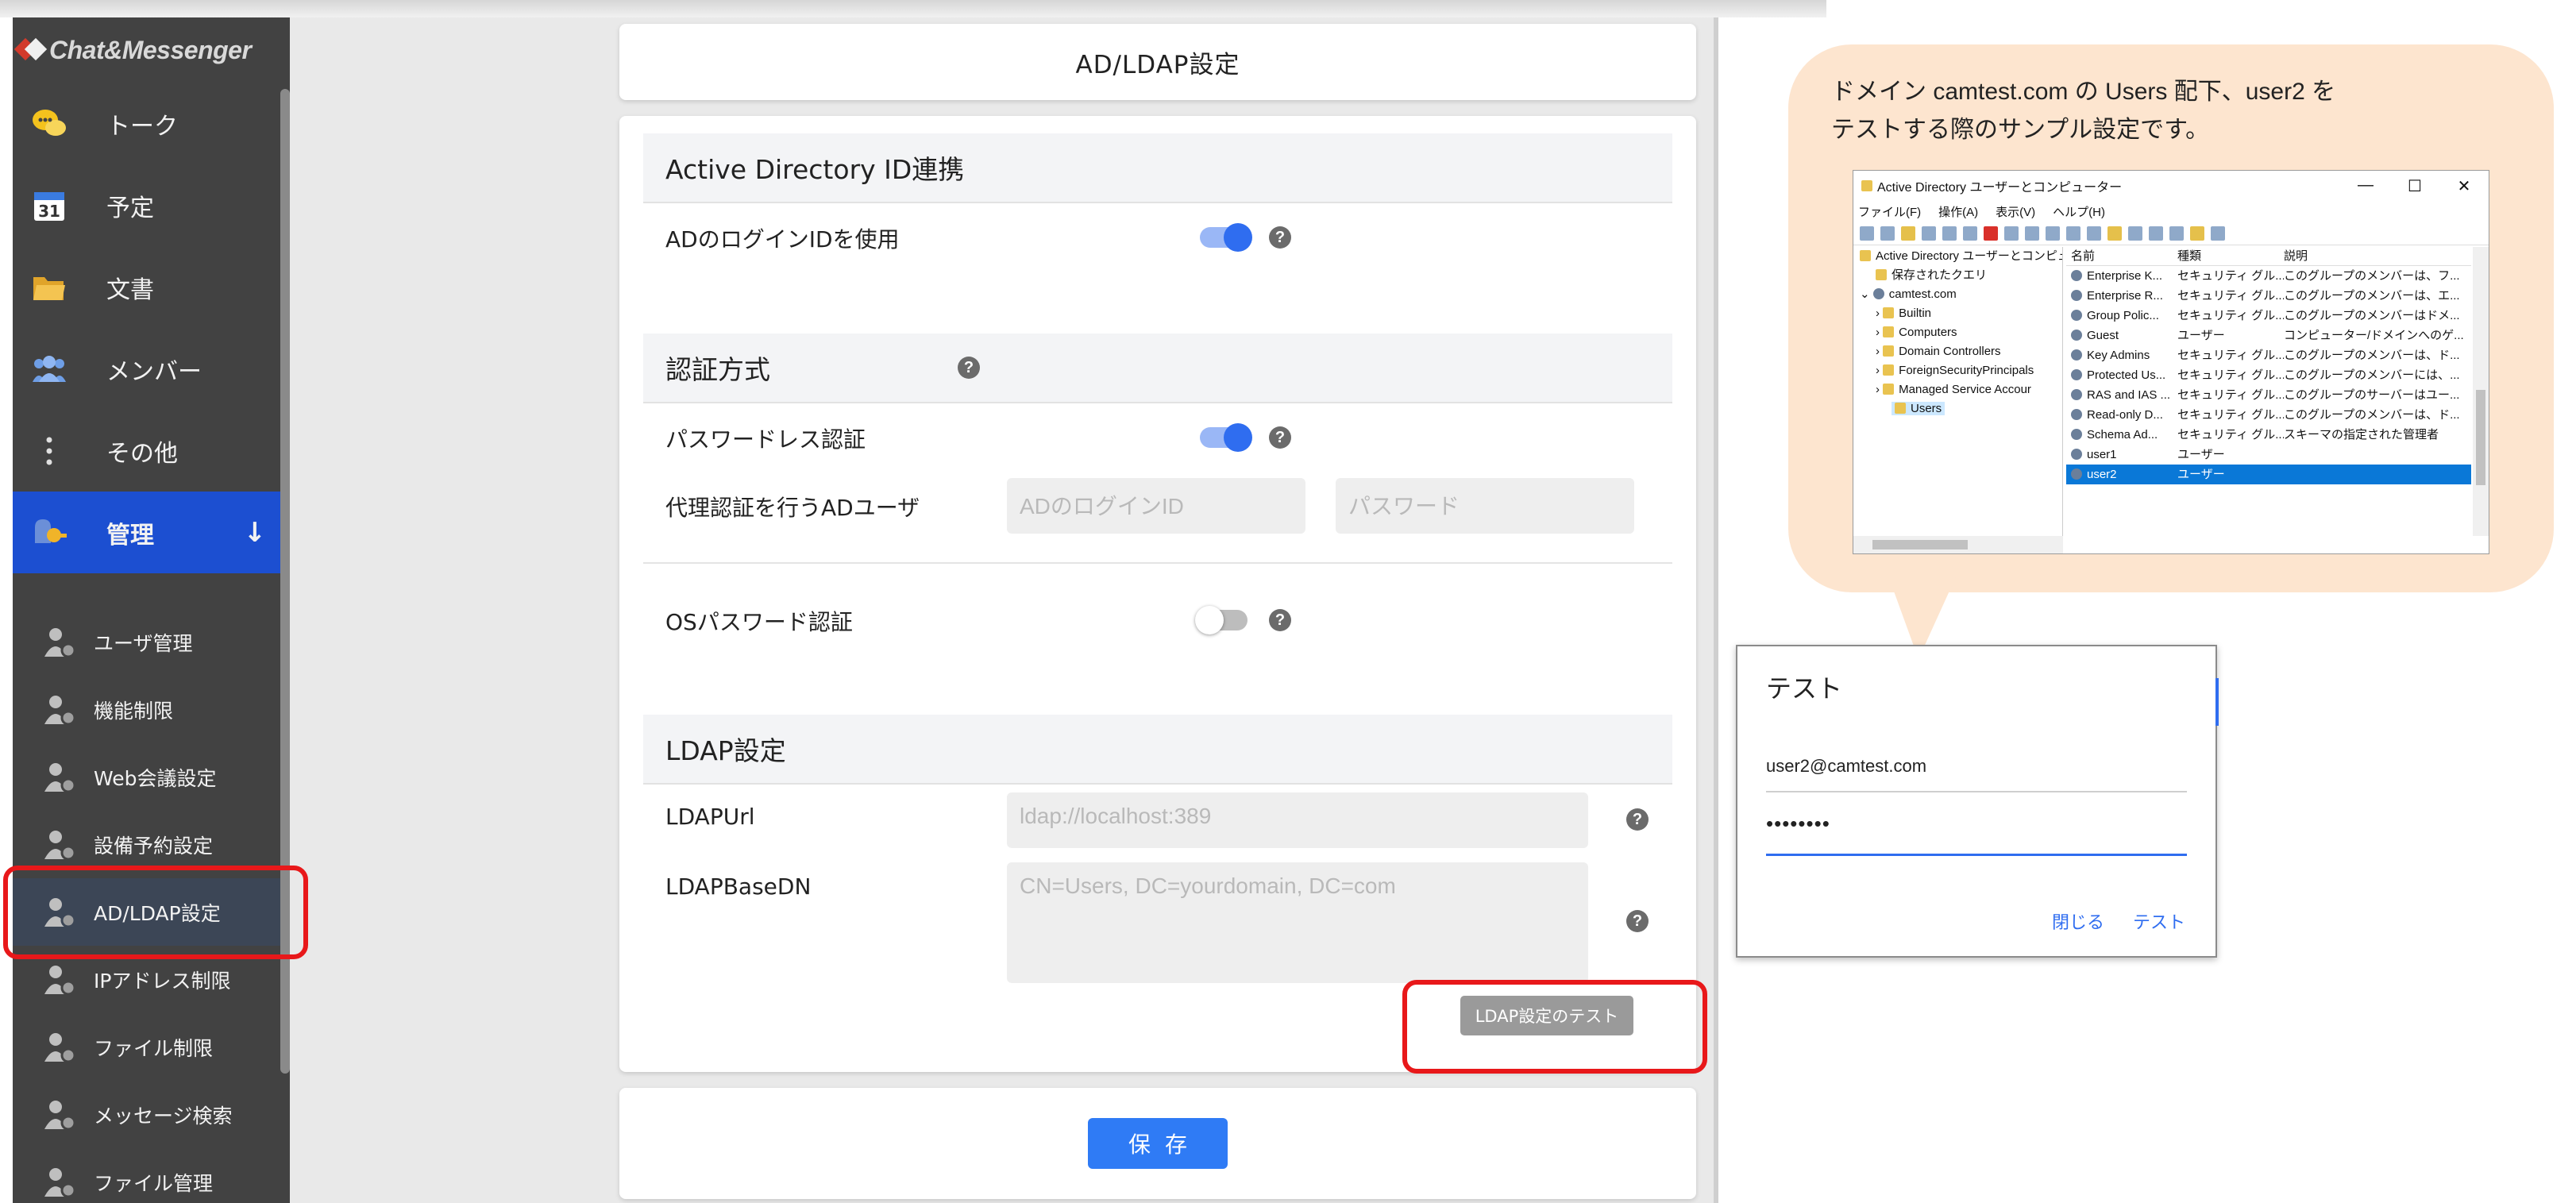 The image size is (2576, 1203). Describe the element at coordinates (1889, 212) in the screenshot. I see `menu-file: ファイル(F)` at that location.